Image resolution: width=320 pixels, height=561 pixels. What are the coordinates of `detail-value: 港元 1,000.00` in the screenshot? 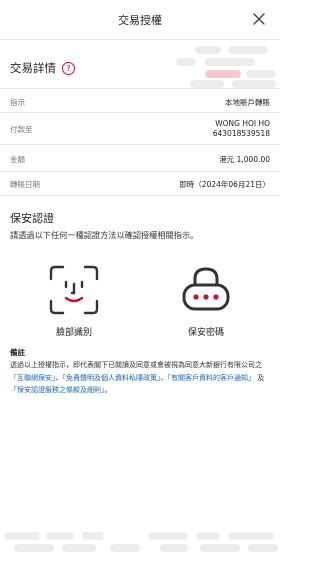 It's located at (244, 159).